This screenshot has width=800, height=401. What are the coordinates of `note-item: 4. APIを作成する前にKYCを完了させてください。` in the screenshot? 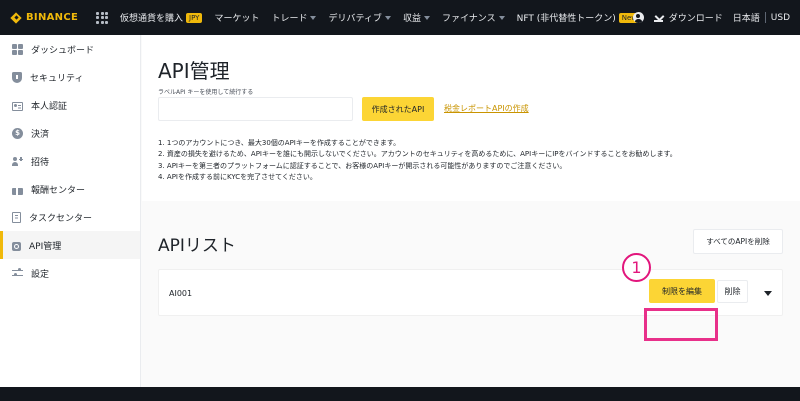 It's located at (237, 176).